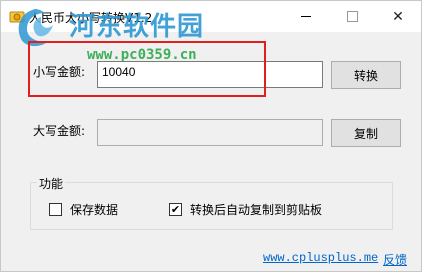 The height and width of the screenshot is (272, 422). Describe the element at coordinates (94, 210) in the screenshot. I see `save-data-label: 保存数据` at that location.